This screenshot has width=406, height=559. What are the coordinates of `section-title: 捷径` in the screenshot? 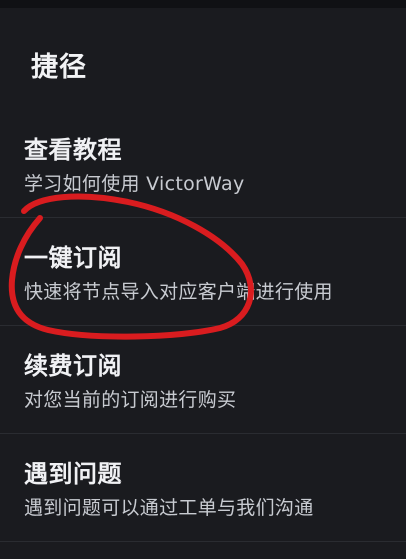 It's located at (59, 67).